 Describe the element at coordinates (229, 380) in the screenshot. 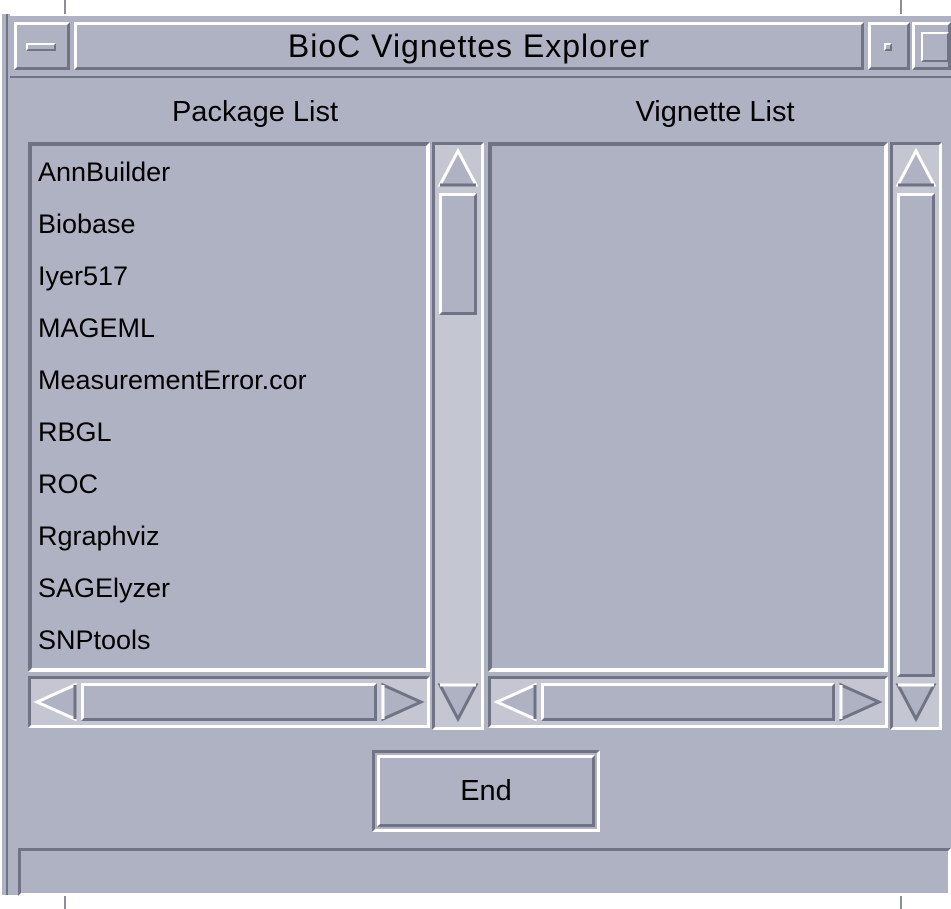

I see `package-list-item: MeasurementError.cor` at that location.